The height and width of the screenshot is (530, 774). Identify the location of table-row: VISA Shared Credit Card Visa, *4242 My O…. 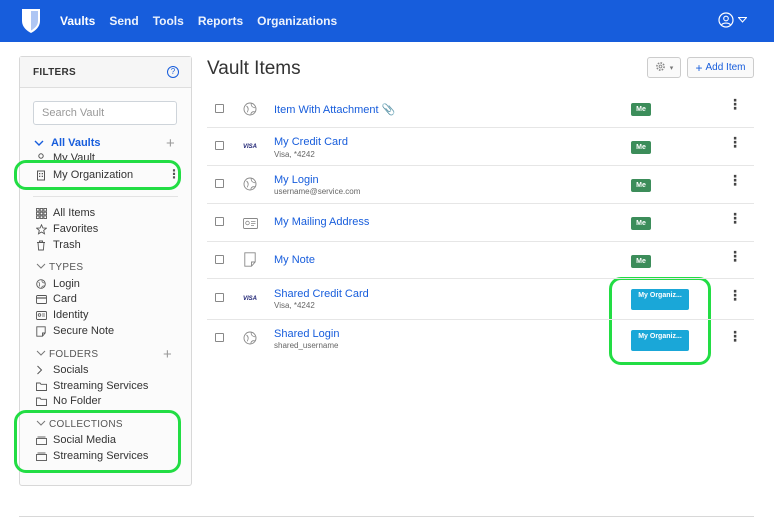
(480, 299).